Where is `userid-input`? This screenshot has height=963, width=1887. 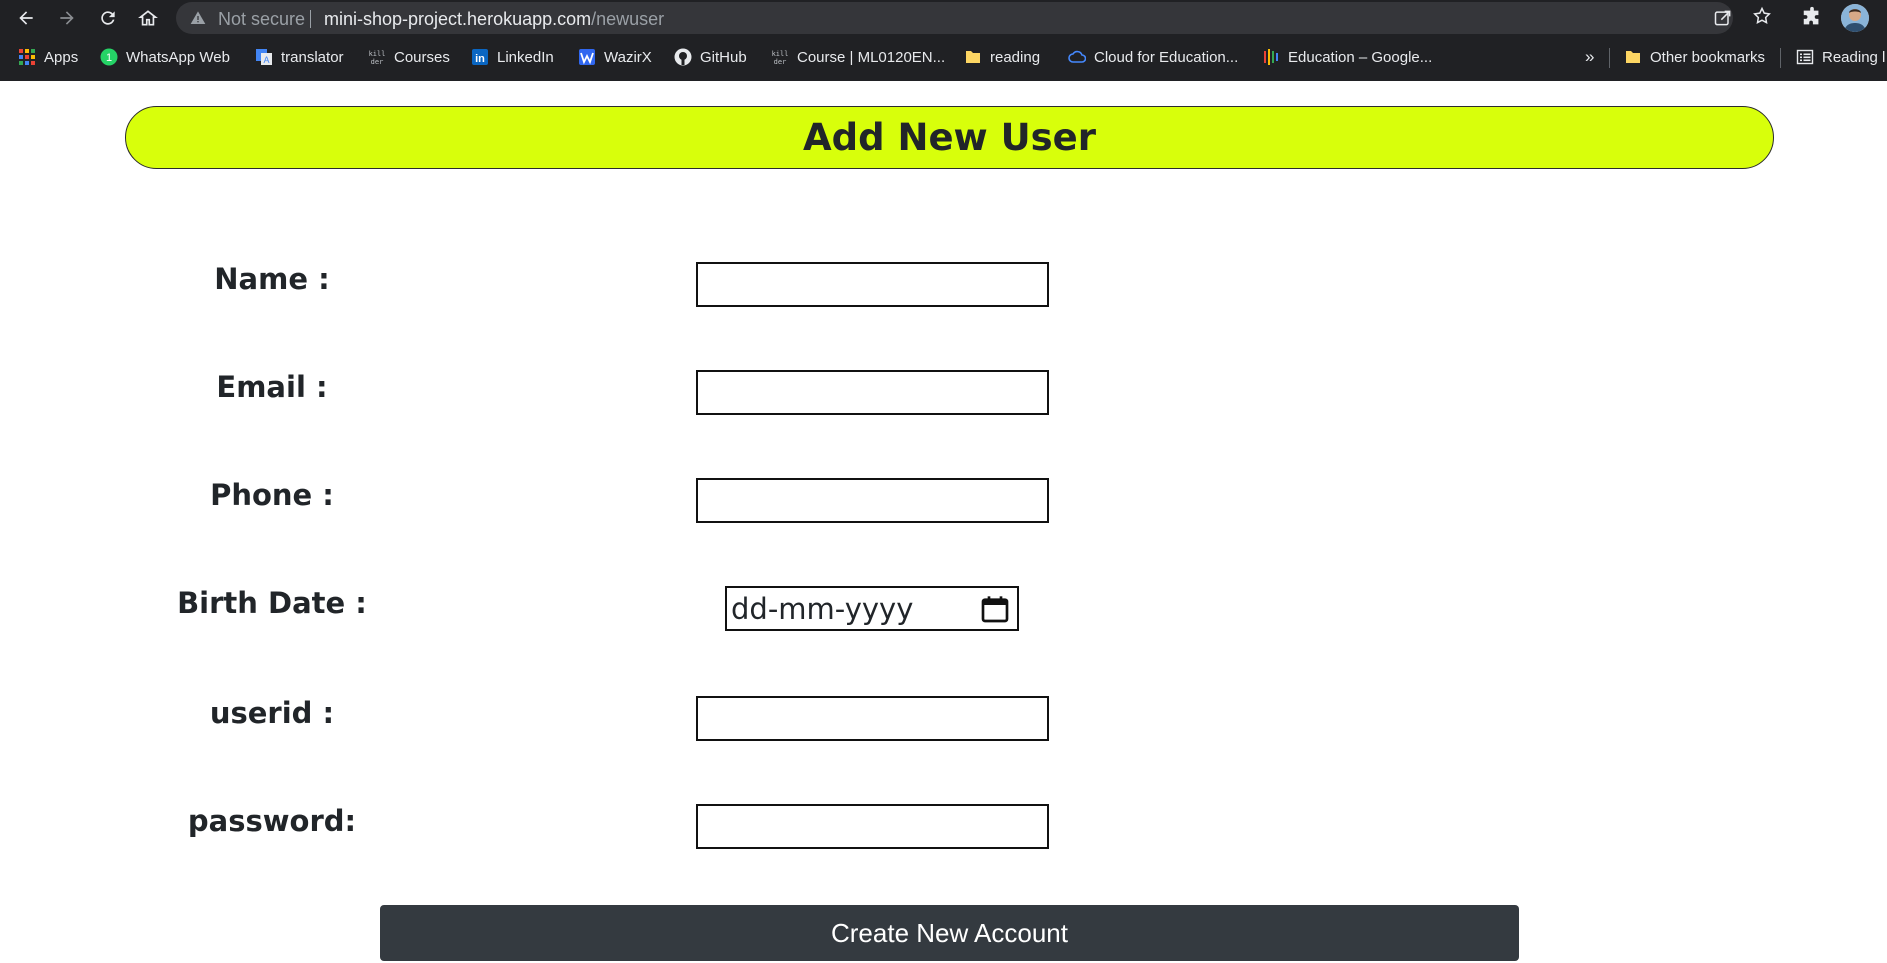
userid-input is located at coordinates (872, 718).